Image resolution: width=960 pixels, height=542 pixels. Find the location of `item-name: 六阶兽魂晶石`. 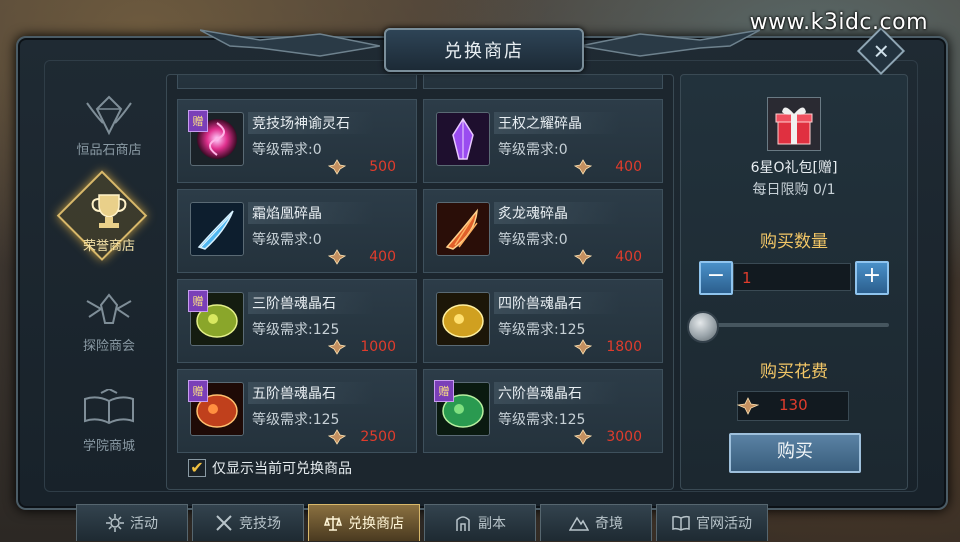

item-name: 六阶兽魂晶石 is located at coordinates (540, 394).